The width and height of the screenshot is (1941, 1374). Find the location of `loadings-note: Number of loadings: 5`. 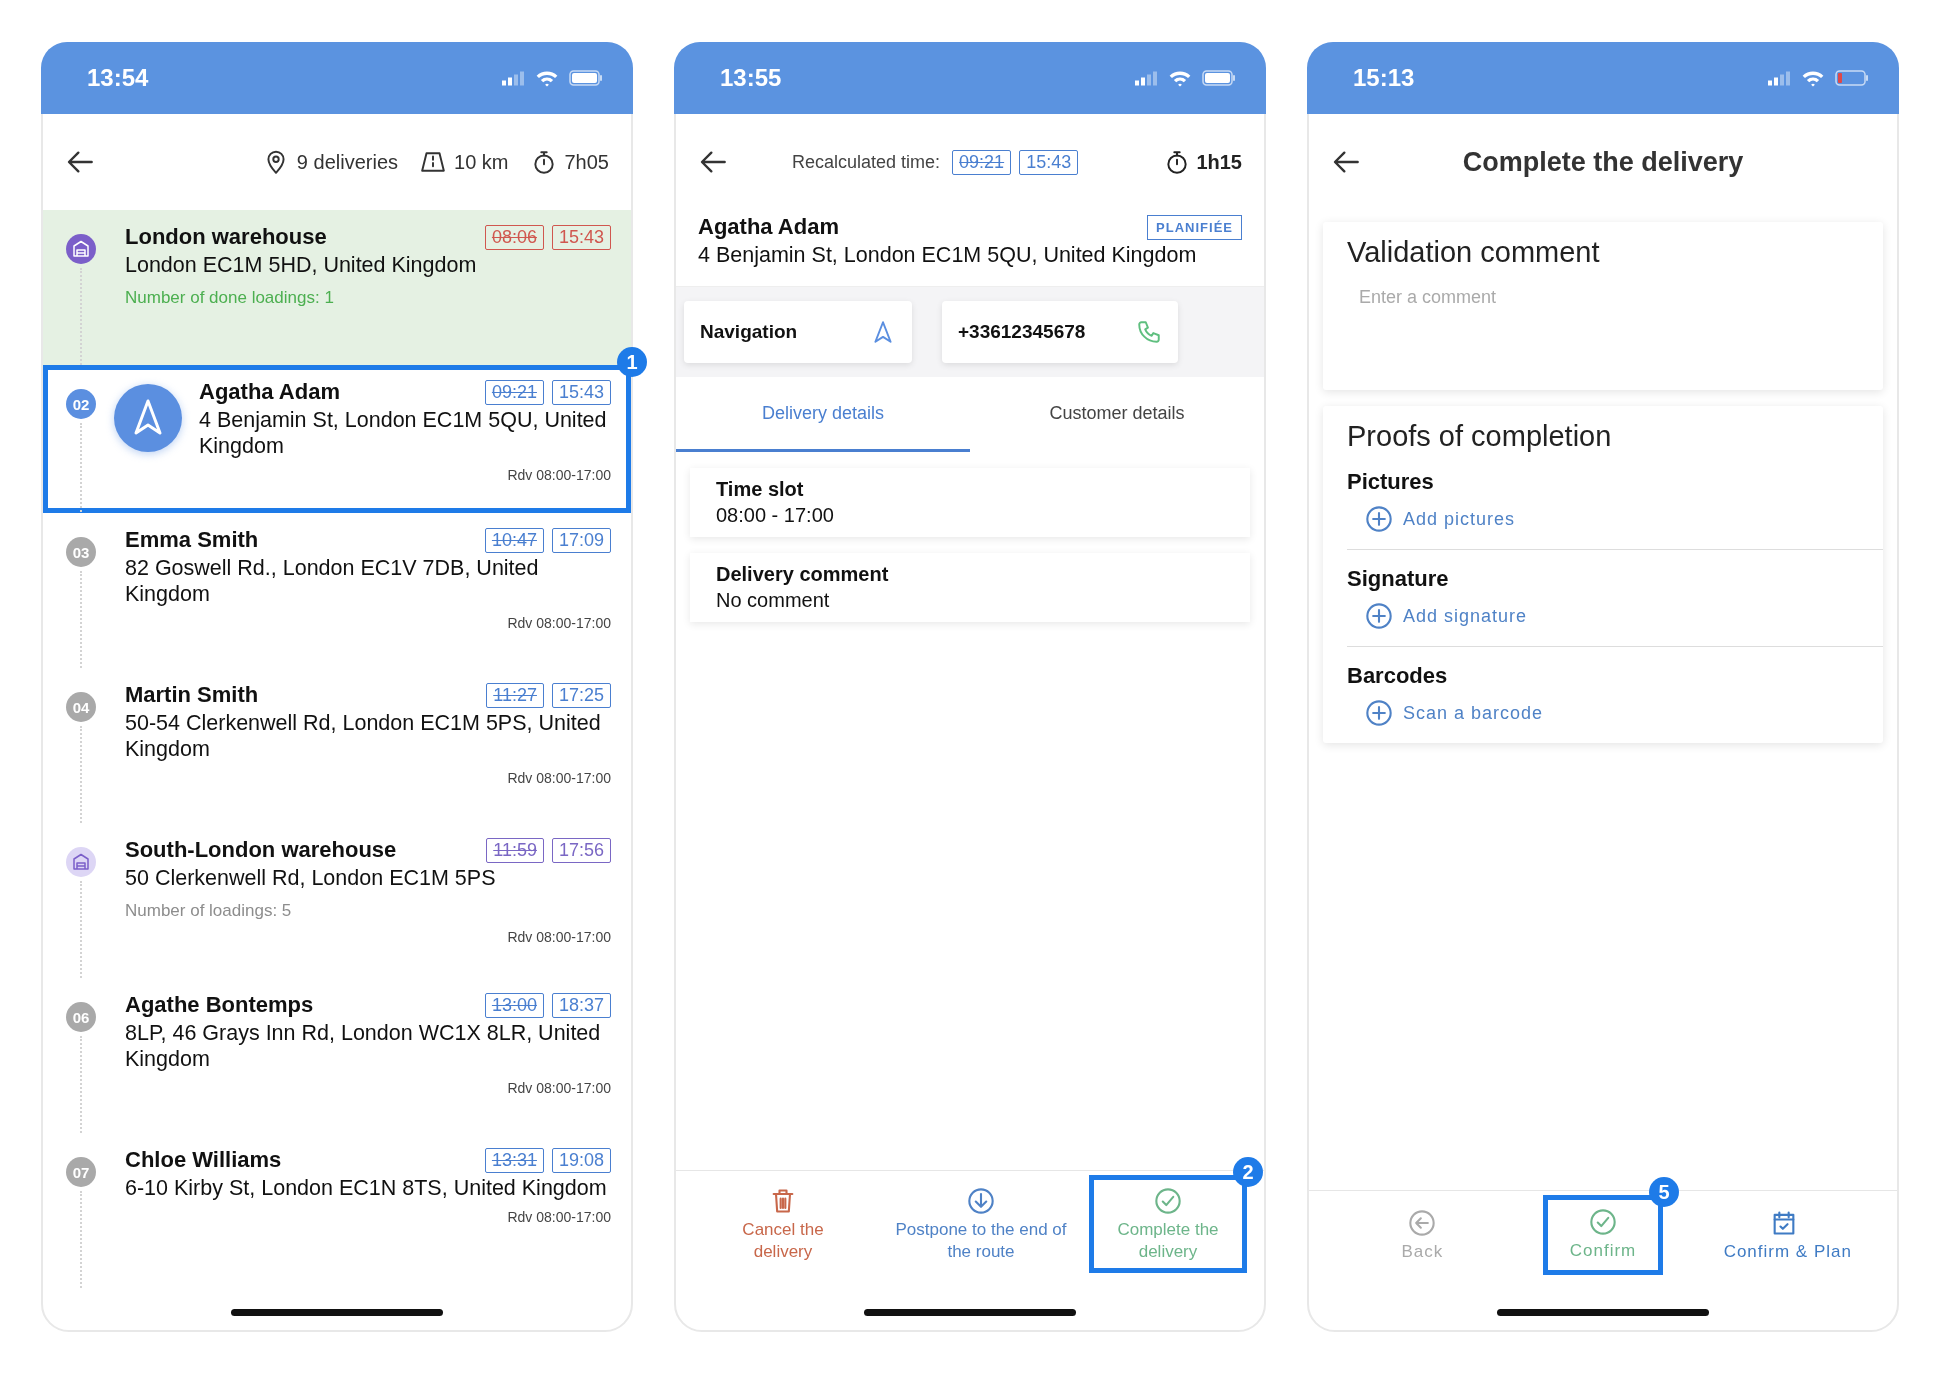

loadings-note: Number of loadings: 5 is located at coordinates (209, 911).